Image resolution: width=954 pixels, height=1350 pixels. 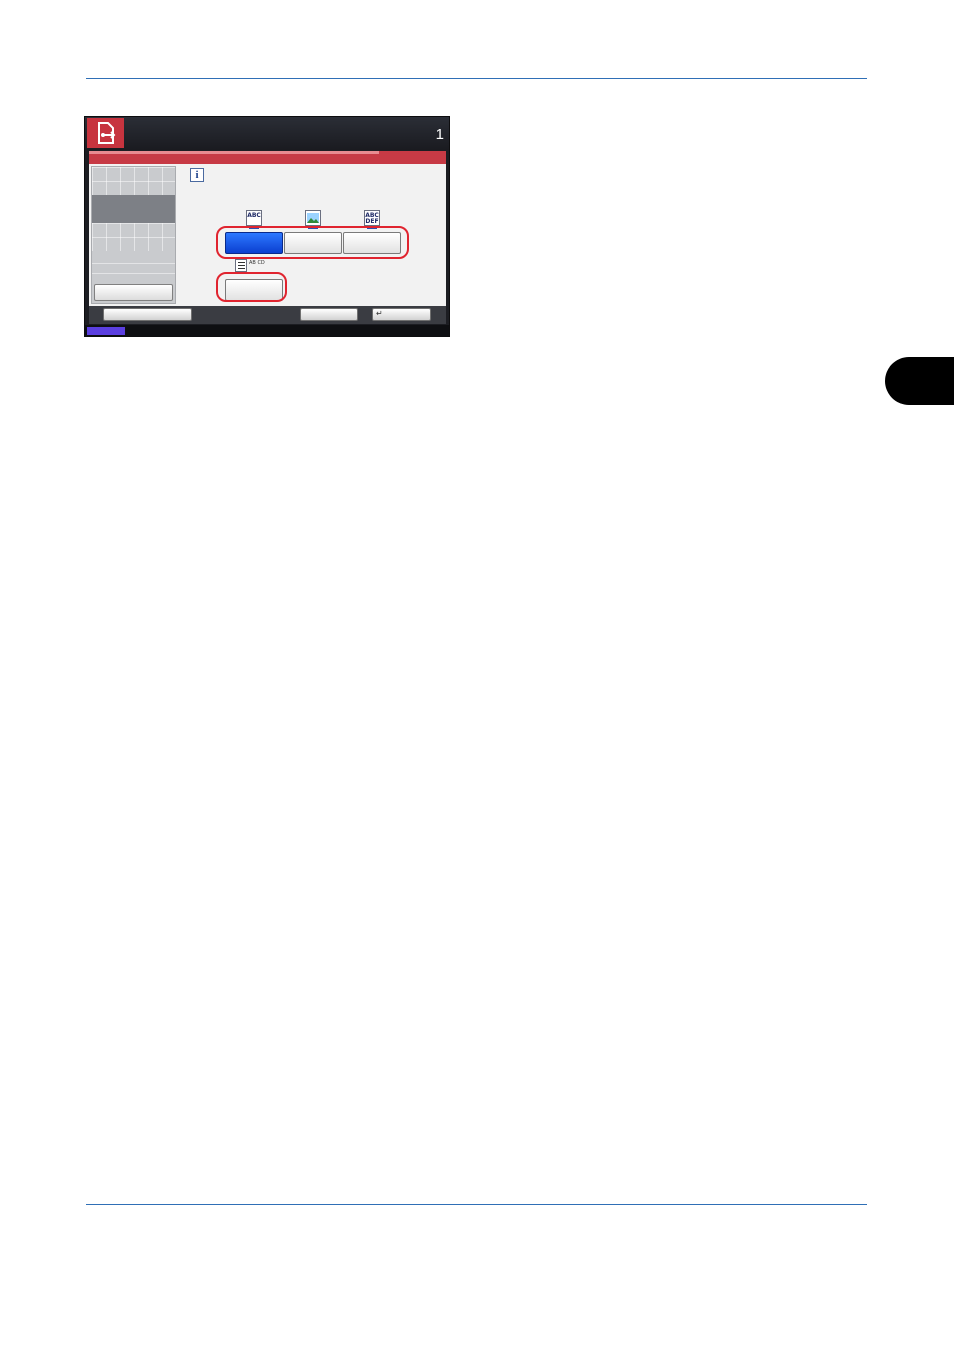 What do you see at coordinates (312, 242) in the screenshot?
I see `highlight-row1` at bounding box center [312, 242].